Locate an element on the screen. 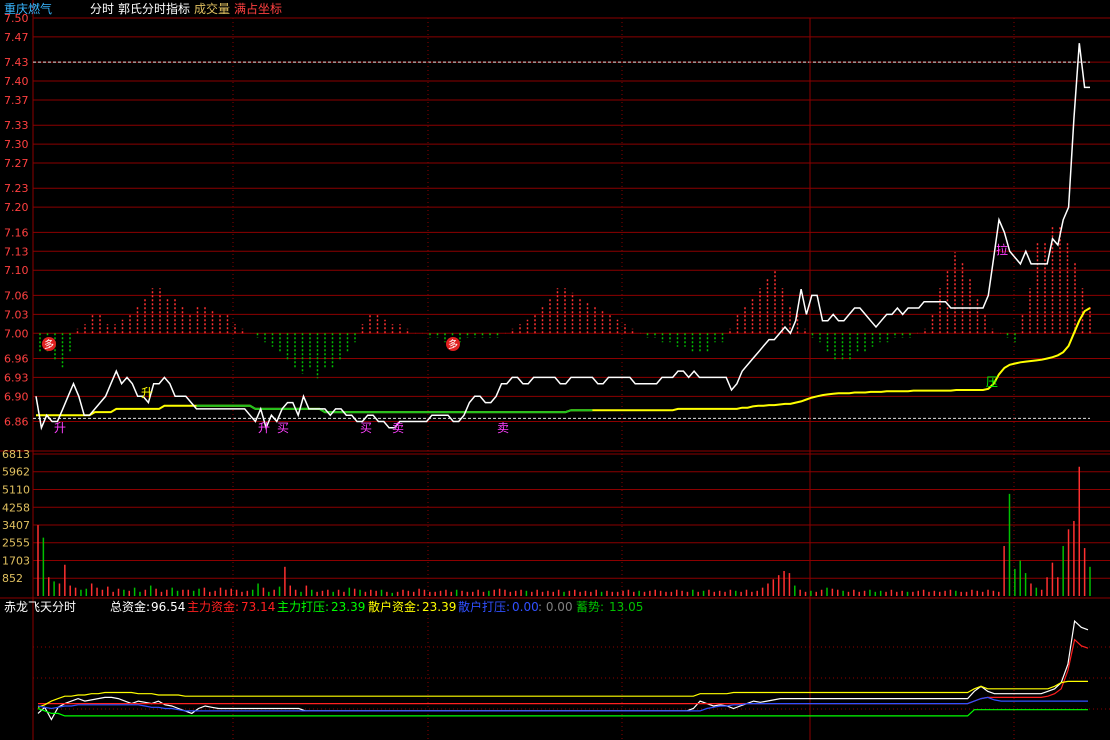 The image size is (1110, 740). price-tick-label: 7.30 is located at coordinates (16, 144).